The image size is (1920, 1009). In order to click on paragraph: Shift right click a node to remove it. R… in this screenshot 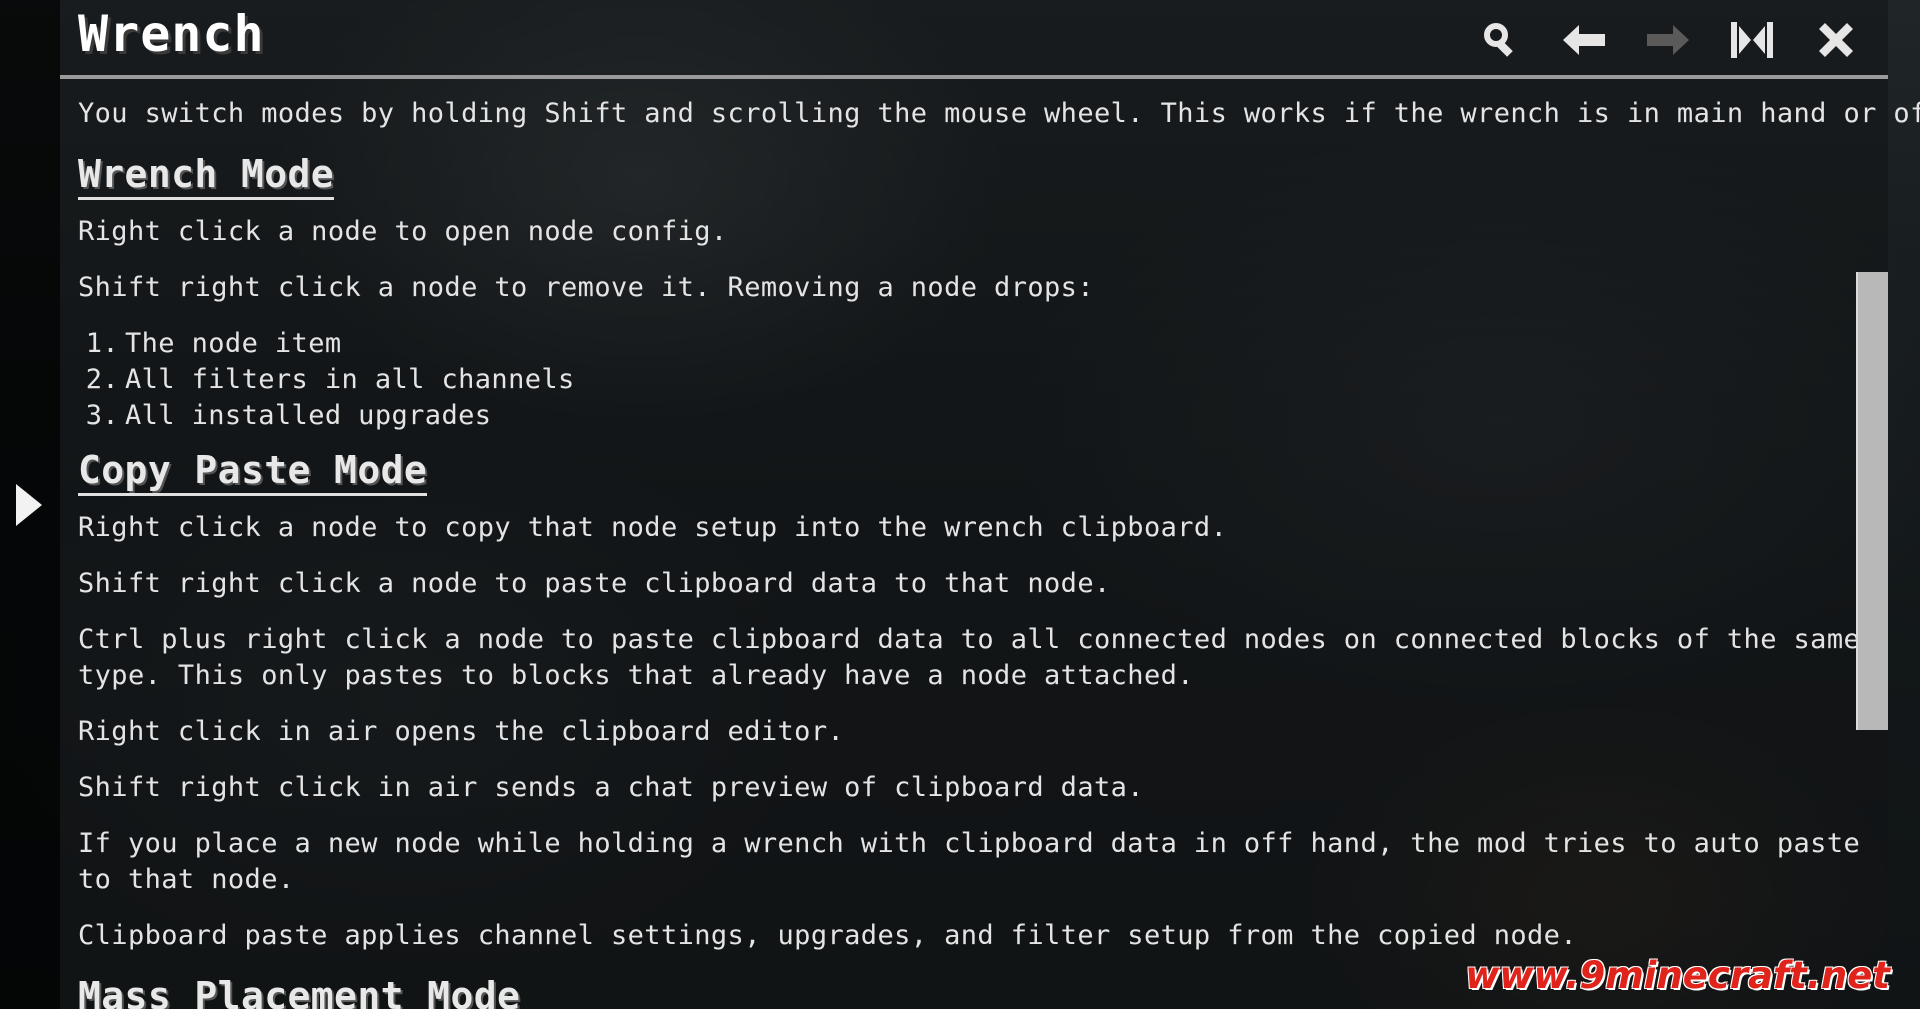, I will do `click(586, 287)`.